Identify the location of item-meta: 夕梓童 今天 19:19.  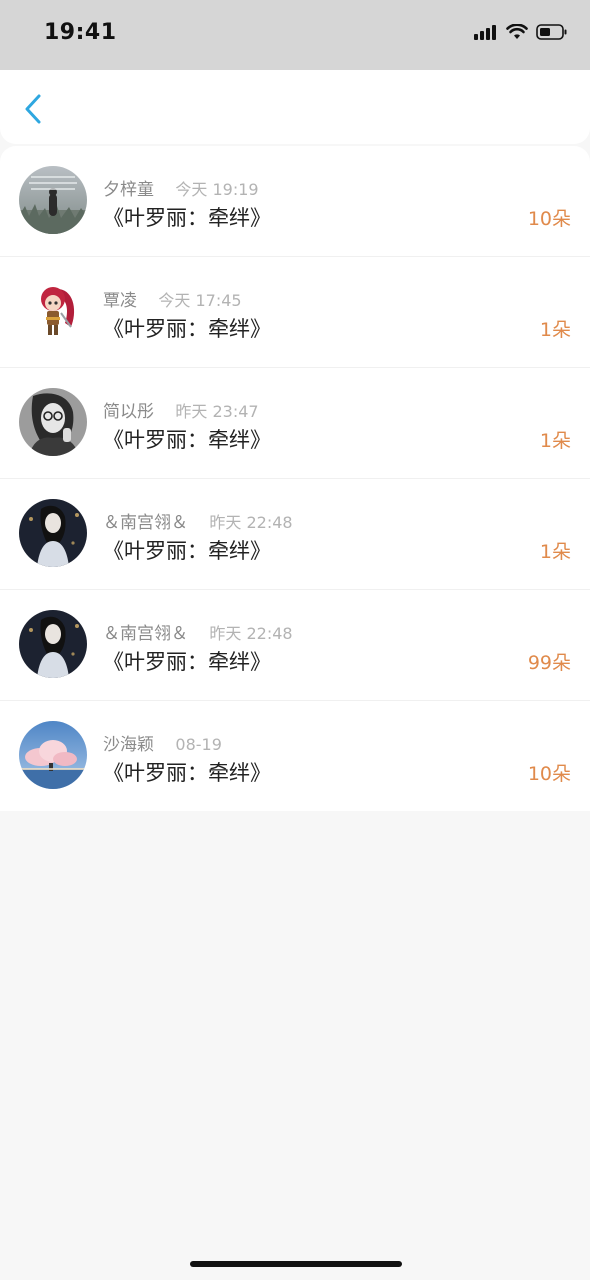
(181, 187).